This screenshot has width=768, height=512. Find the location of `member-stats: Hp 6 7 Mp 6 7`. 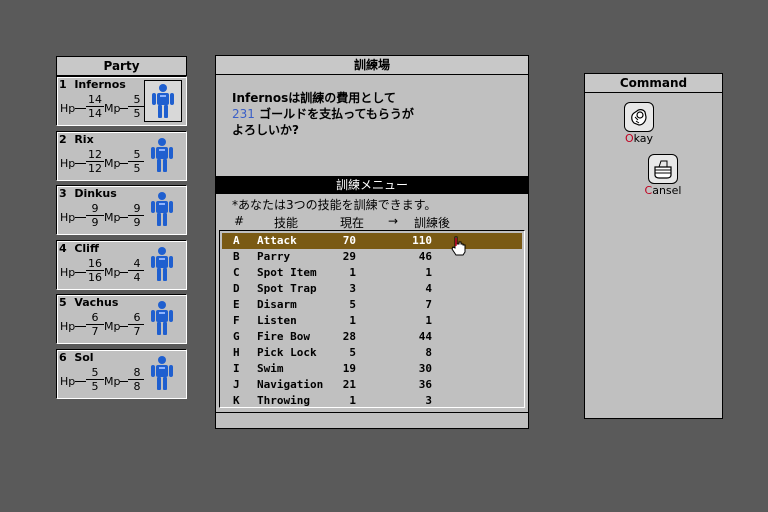

member-stats: Hp 6 7 Mp 6 7 is located at coordinates (103, 326).